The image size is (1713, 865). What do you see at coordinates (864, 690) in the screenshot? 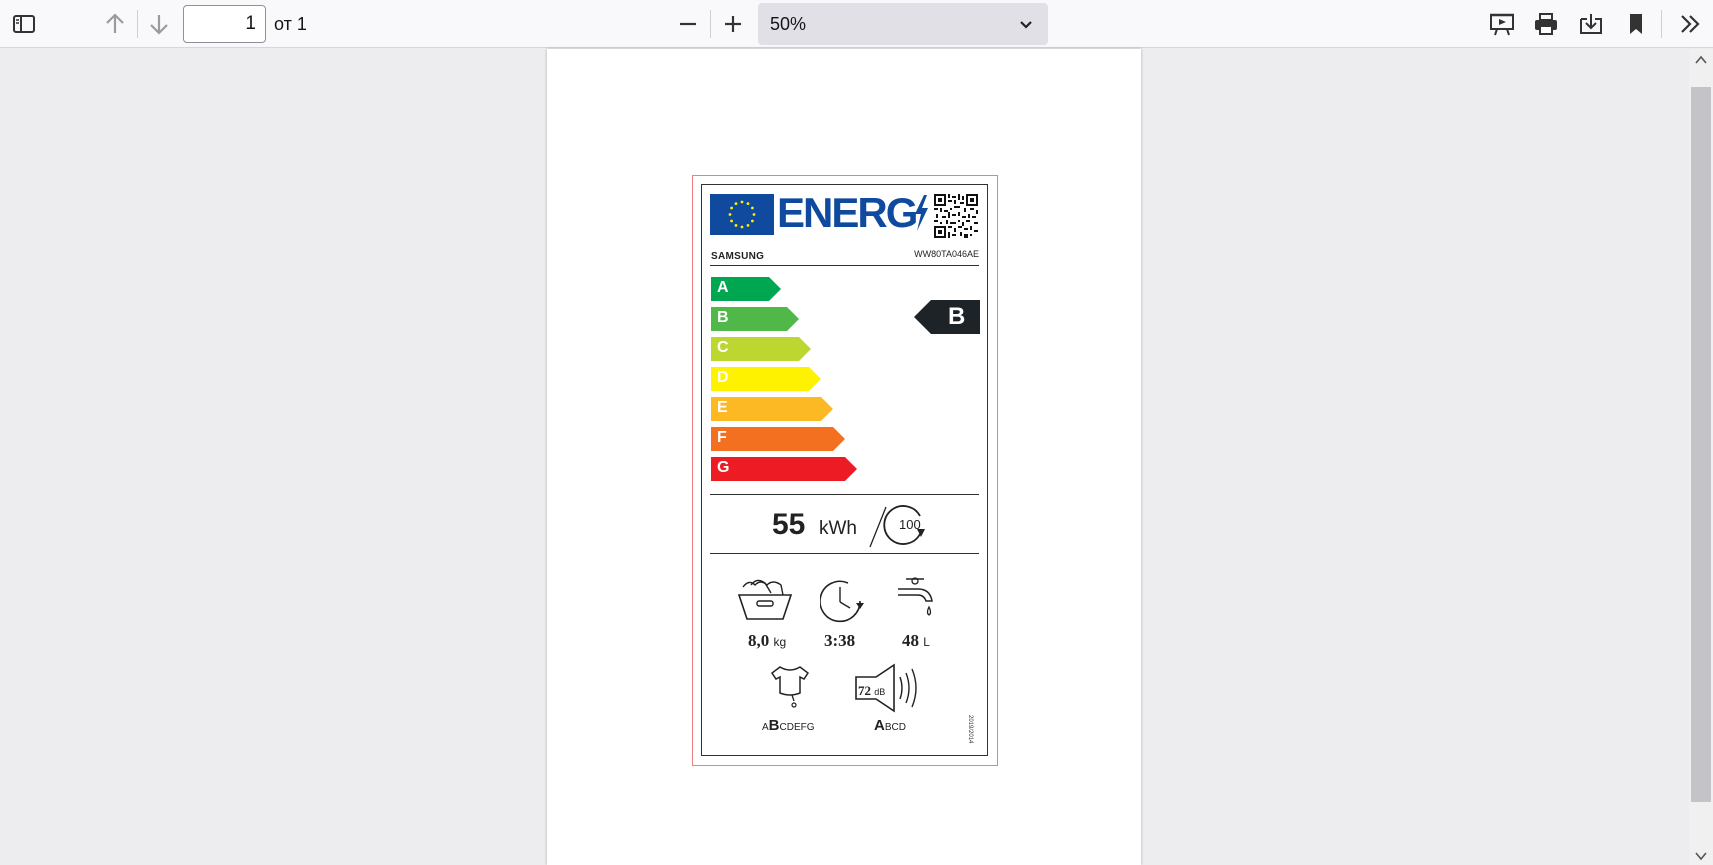
I see `noise-value: 72` at bounding box center [864, 690].